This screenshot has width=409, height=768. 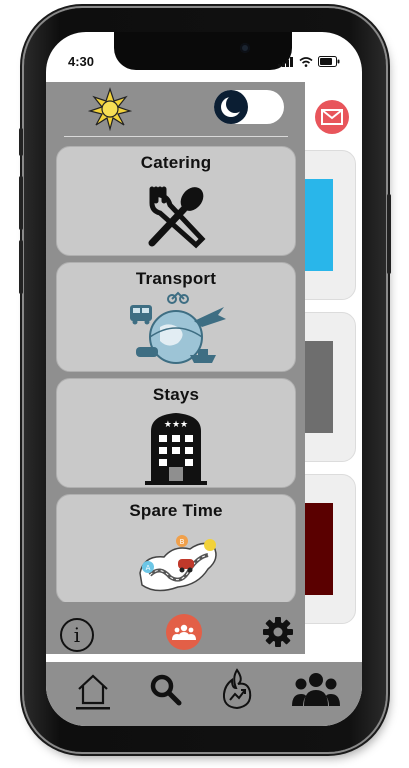 What do you see at coordinates (176, 162) in the screenshot?
I see `category-title: Catering` at bounding box center [176, 162].